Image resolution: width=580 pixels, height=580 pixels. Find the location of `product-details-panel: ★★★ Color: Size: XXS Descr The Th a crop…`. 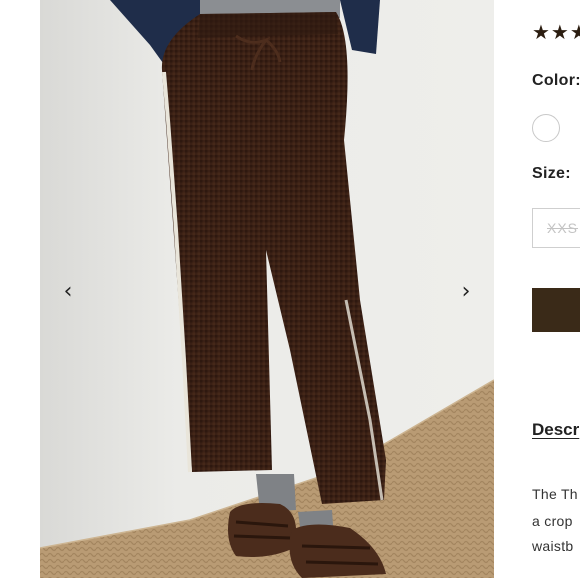

product-details-panel: ★★★ Color: Size: XXS Descr The Th a crop… is located at coordinates (556, 290).